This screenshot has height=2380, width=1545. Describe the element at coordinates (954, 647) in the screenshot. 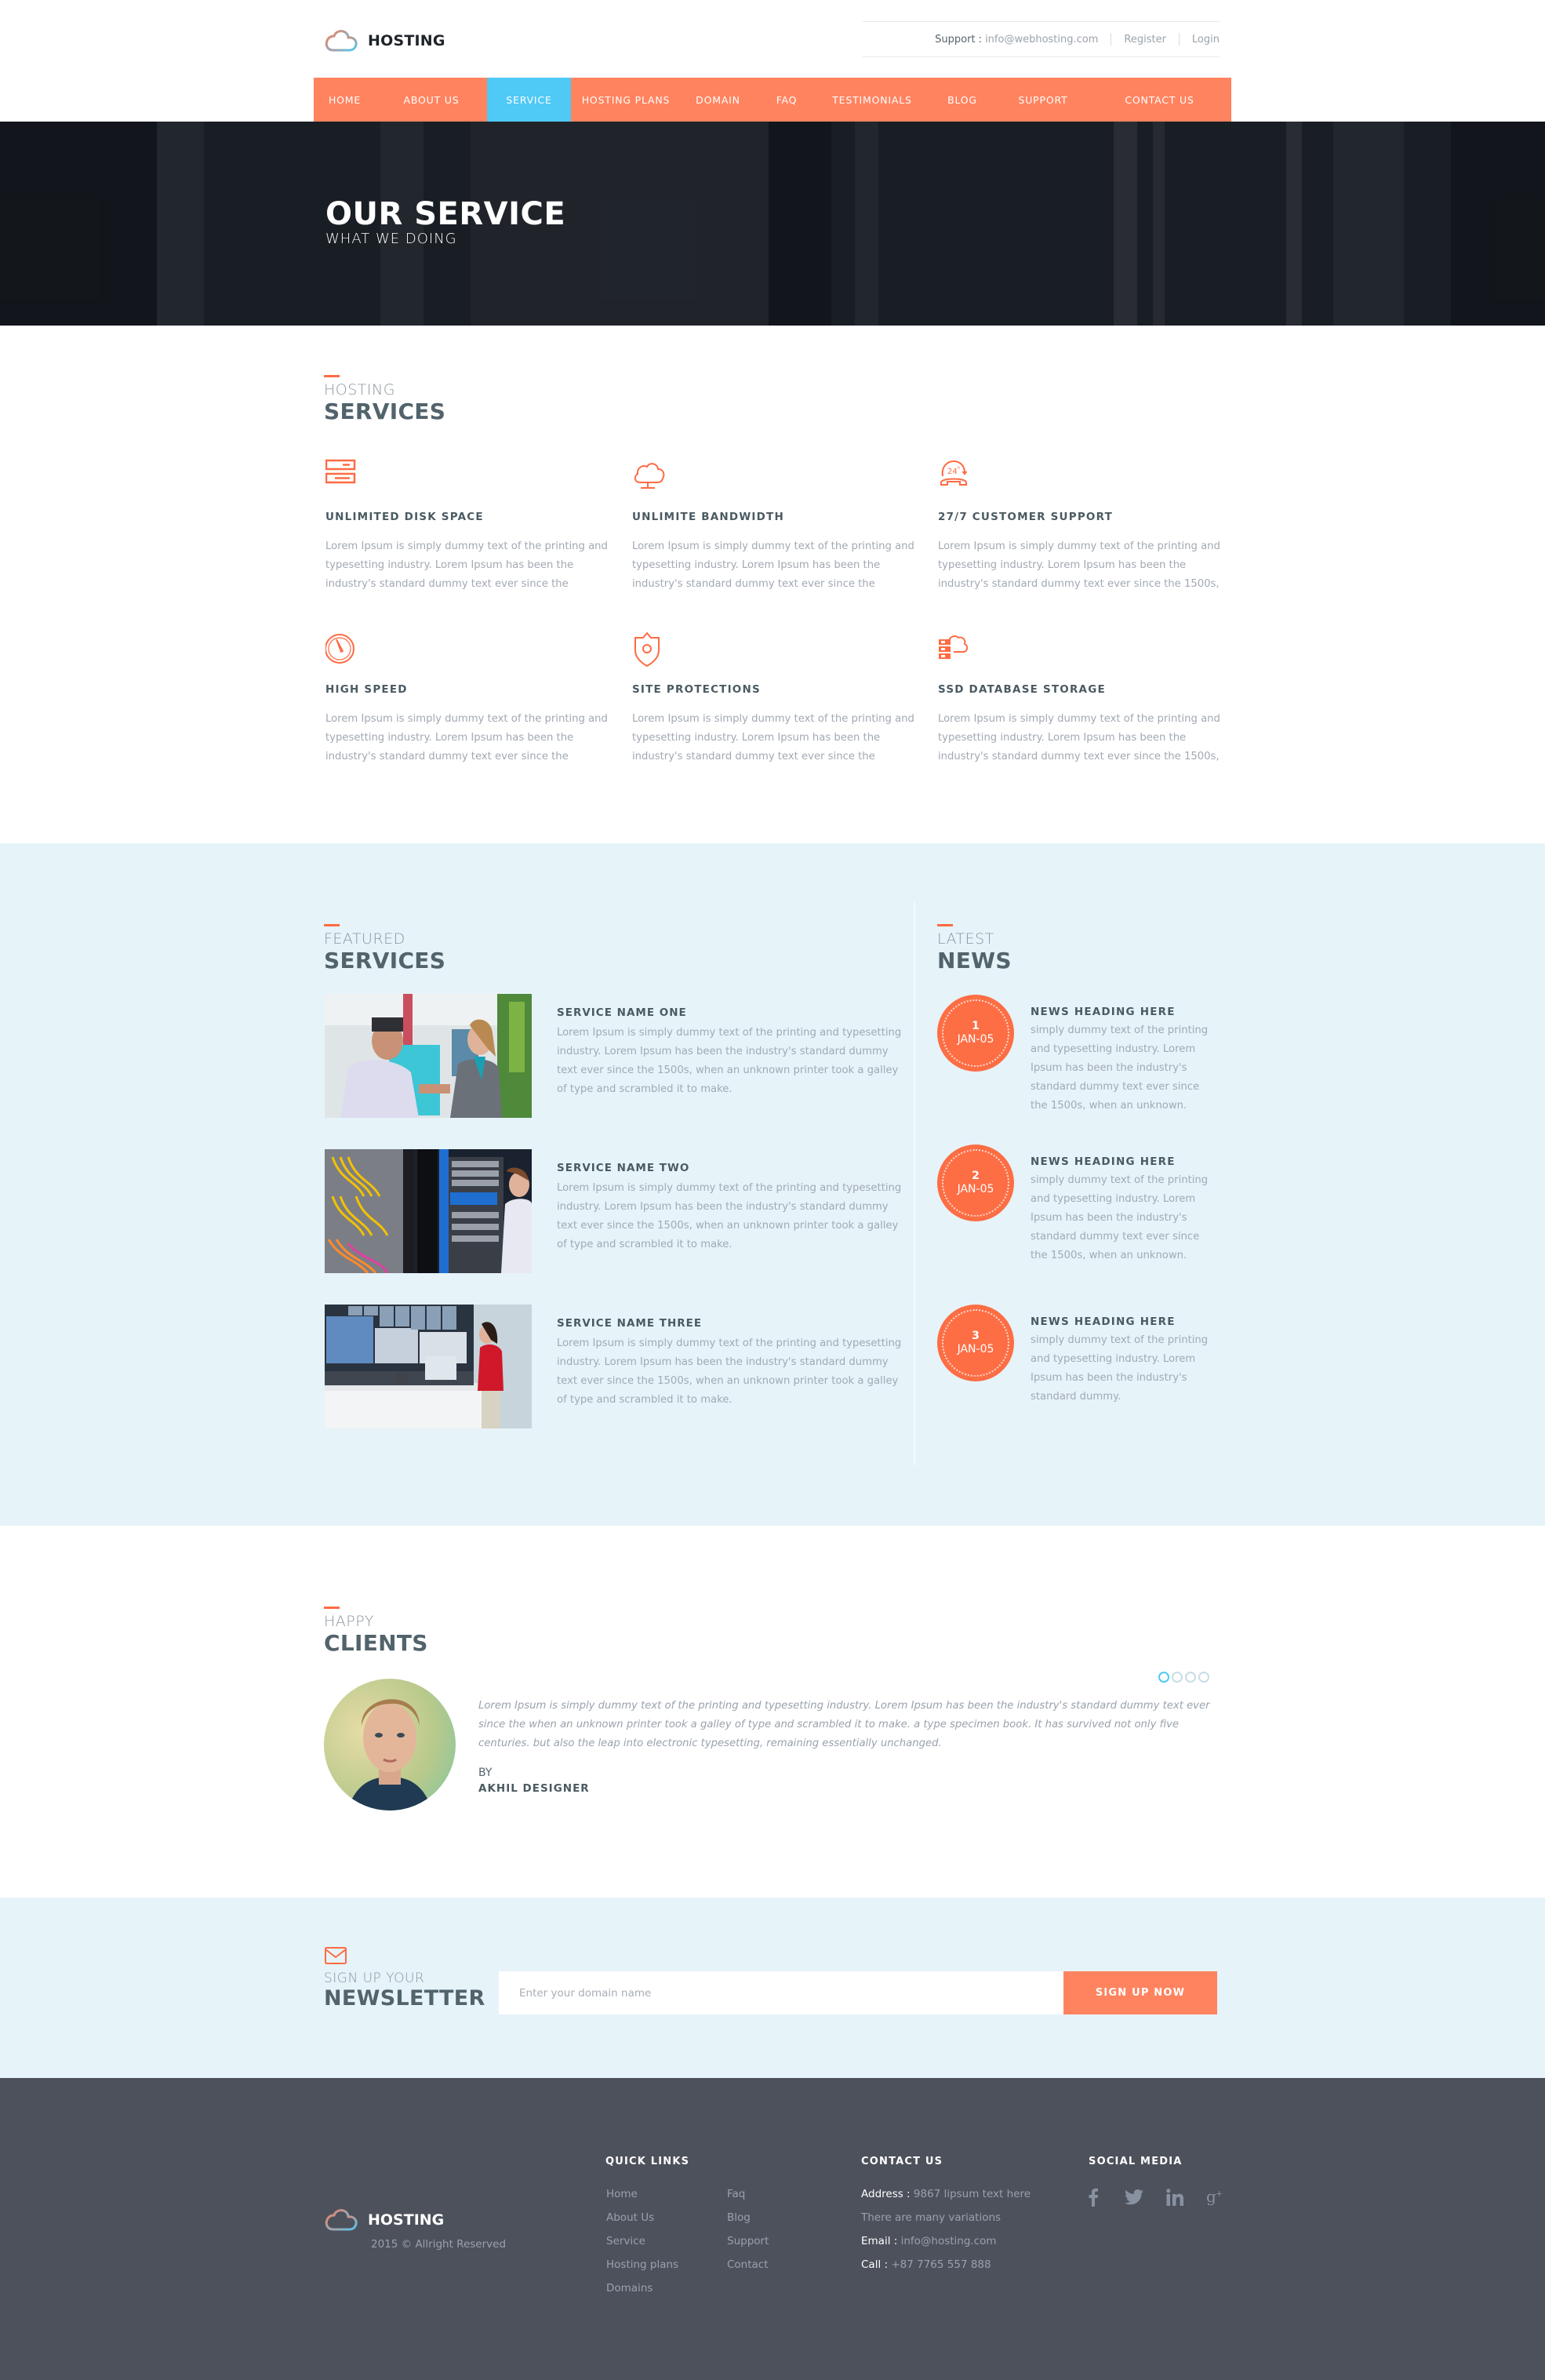

I see `database-cloud-icon` at that location.